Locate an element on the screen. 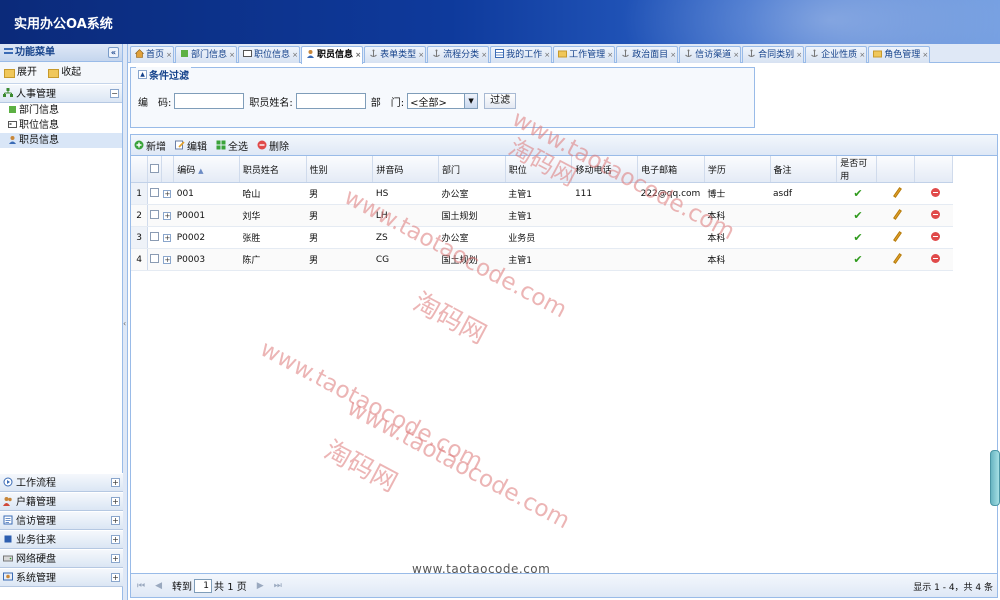 This screenshot has width=1000, height=600. sidebar-item-department: 部门信息 is located at coordinates (61, 110).